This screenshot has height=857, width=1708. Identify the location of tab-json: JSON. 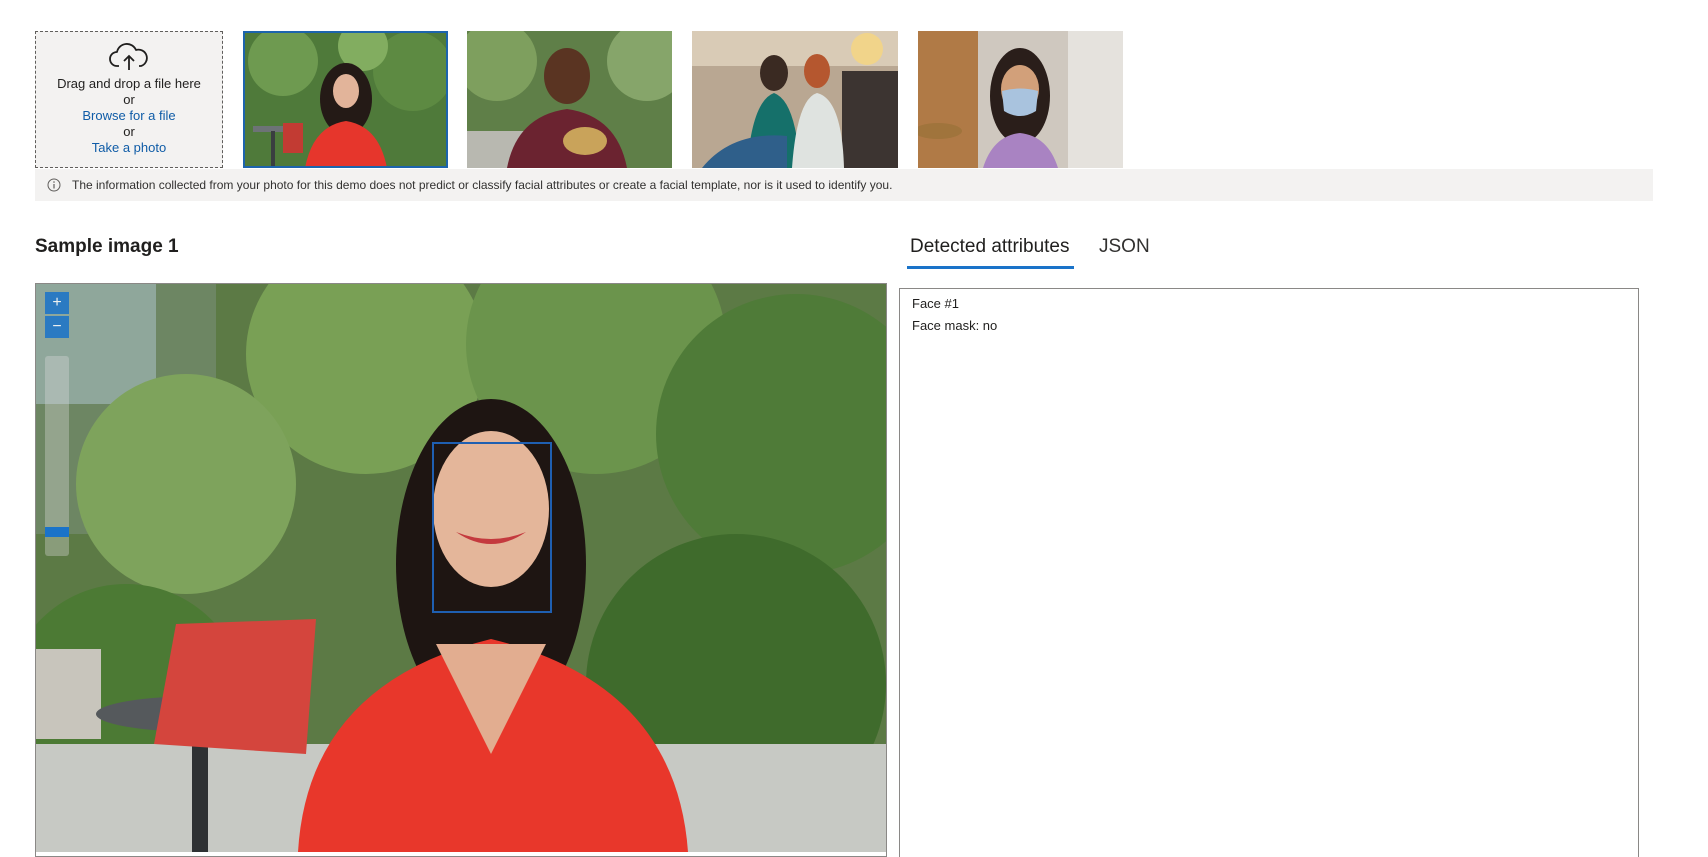
(1124, 247).